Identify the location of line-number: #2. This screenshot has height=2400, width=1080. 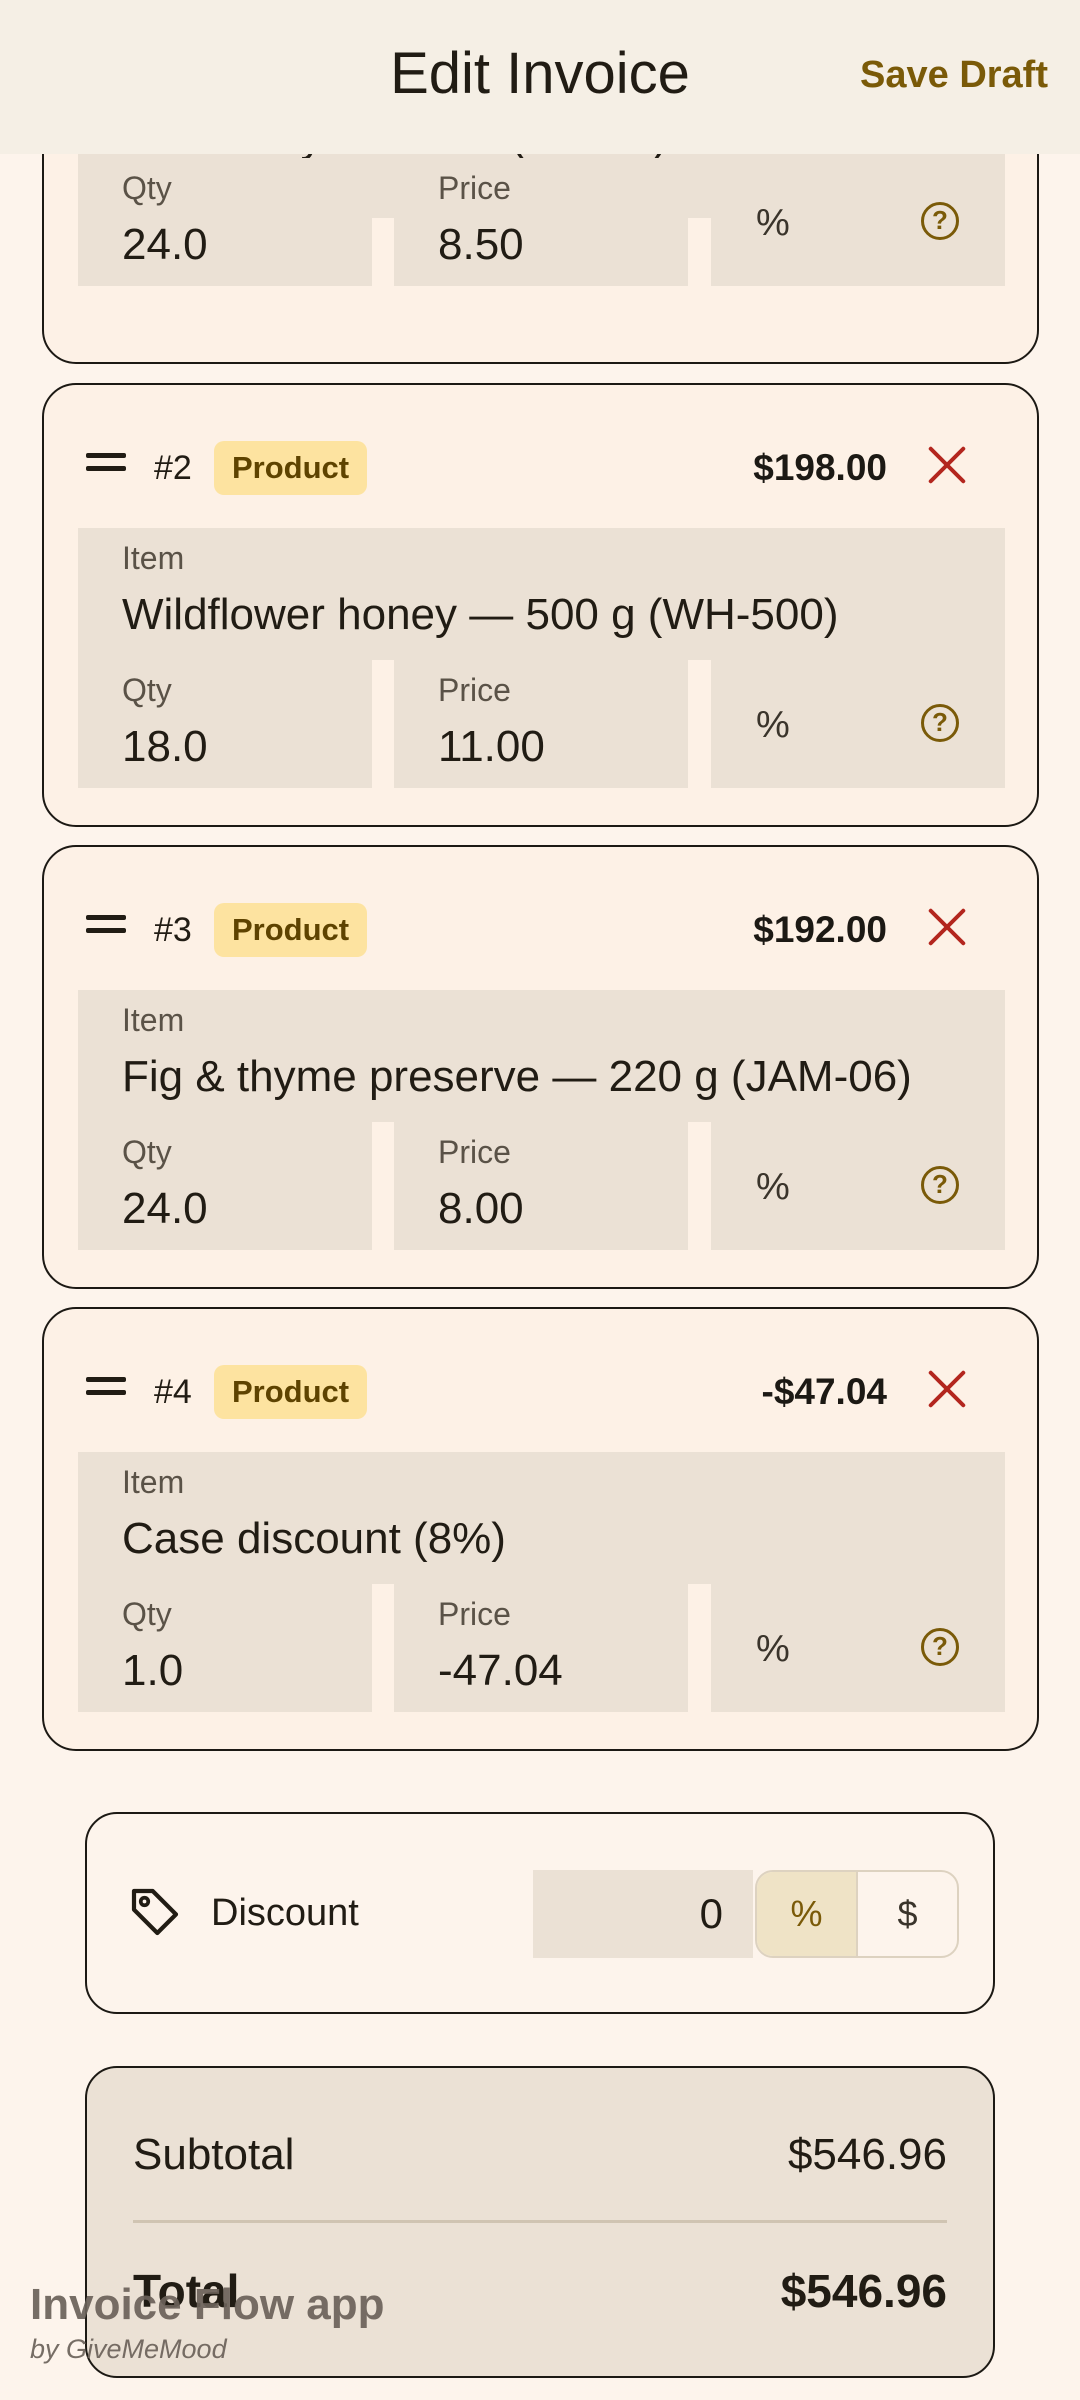
(173, 468).